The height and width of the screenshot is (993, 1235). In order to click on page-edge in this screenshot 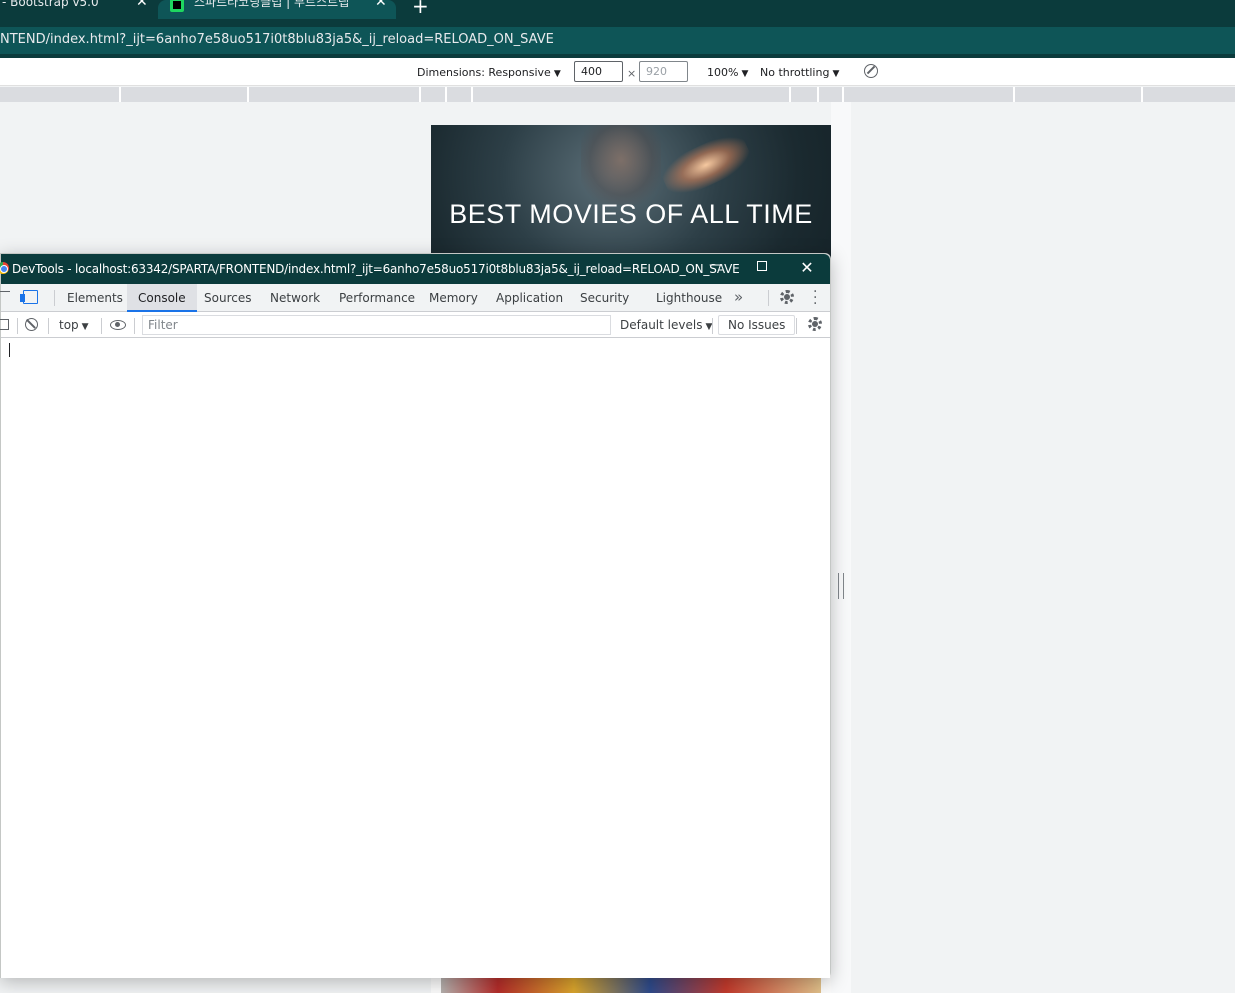, I will do `click(841, 547)`.